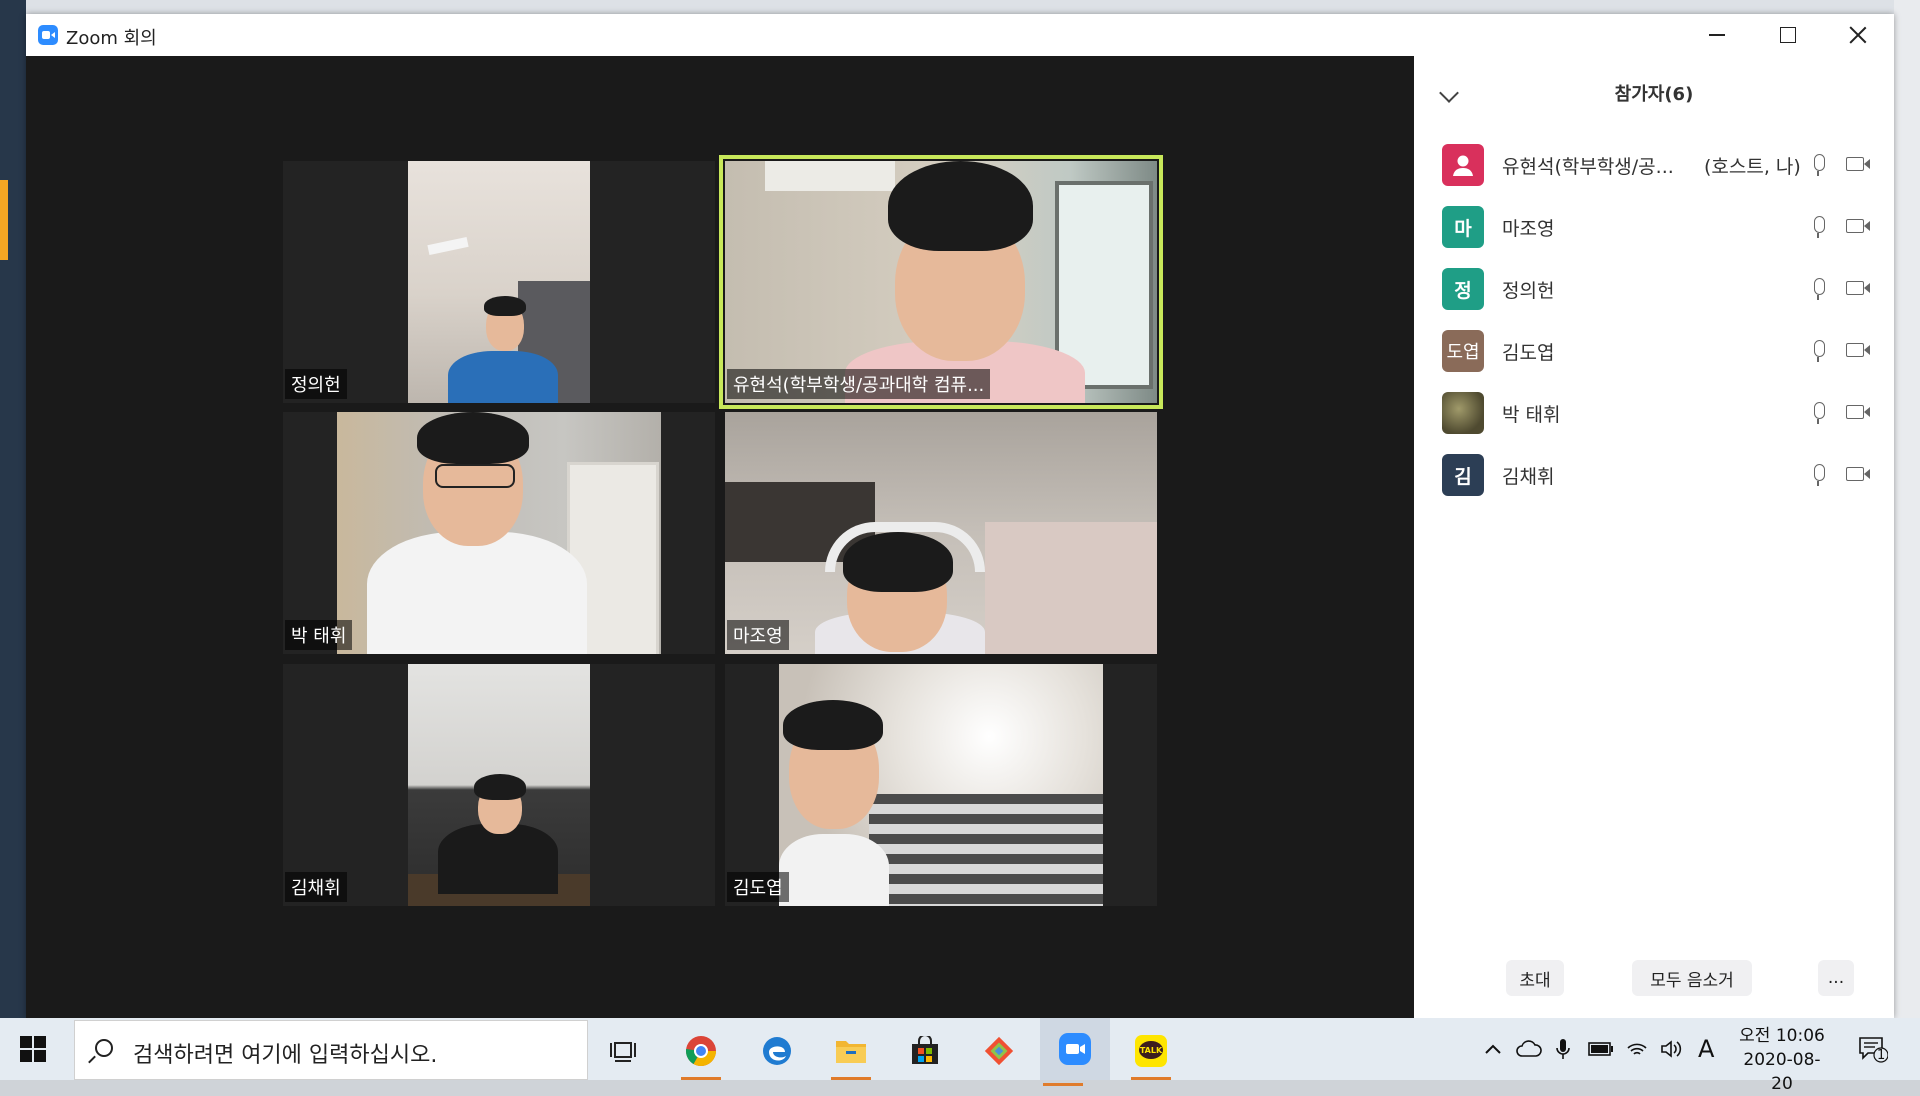 This screenshot has height=1096, width=1920. Describe the element at coordinates (1151, 1050) in the screenshot. I see `svg-text: TALK` at that location.